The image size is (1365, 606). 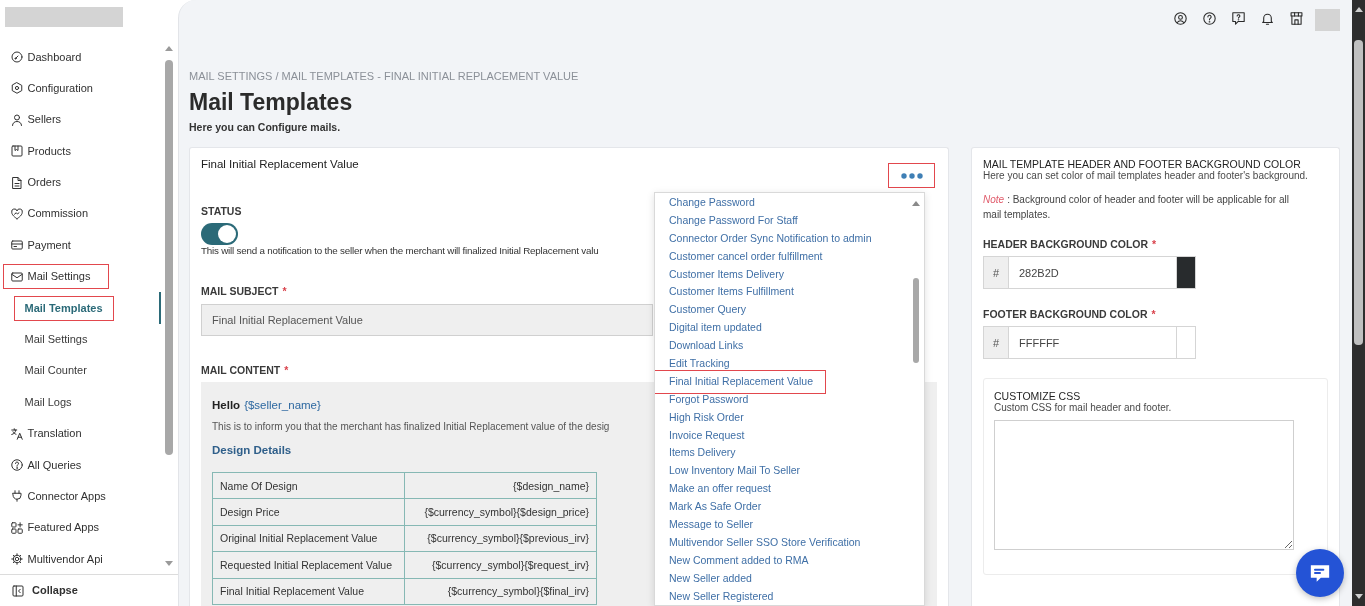 I want to click on css-field, so click(x=1144, y=485).